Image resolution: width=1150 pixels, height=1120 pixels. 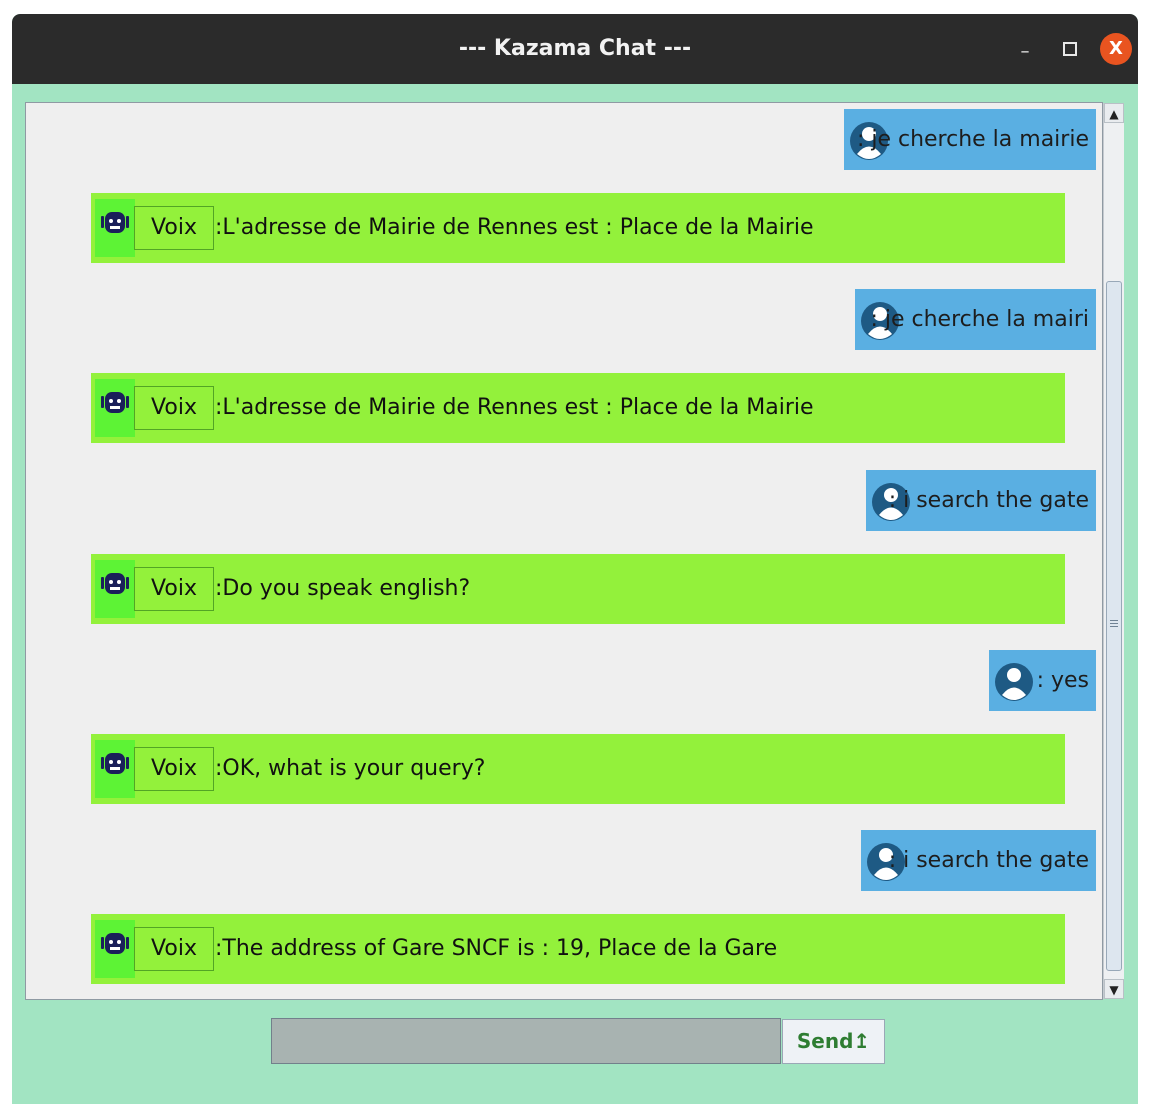 What do you see at coordinates (1025, 52) in the screenshot?
I see `minimize-button: –` at bounding box center [1025, 52].